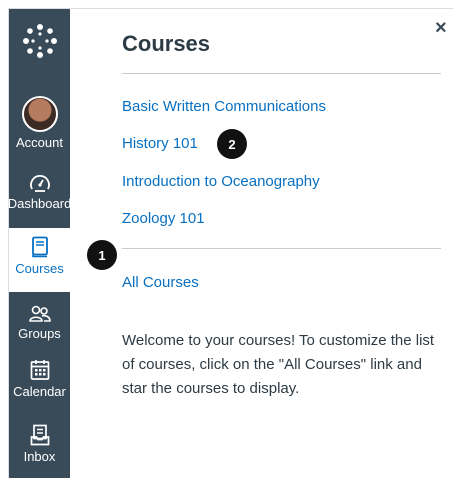  What do you see at coordinates (221, 182) in the screenshot?
I see `course-link: Introduction to Oceanography` at bounding box center [221, 182].